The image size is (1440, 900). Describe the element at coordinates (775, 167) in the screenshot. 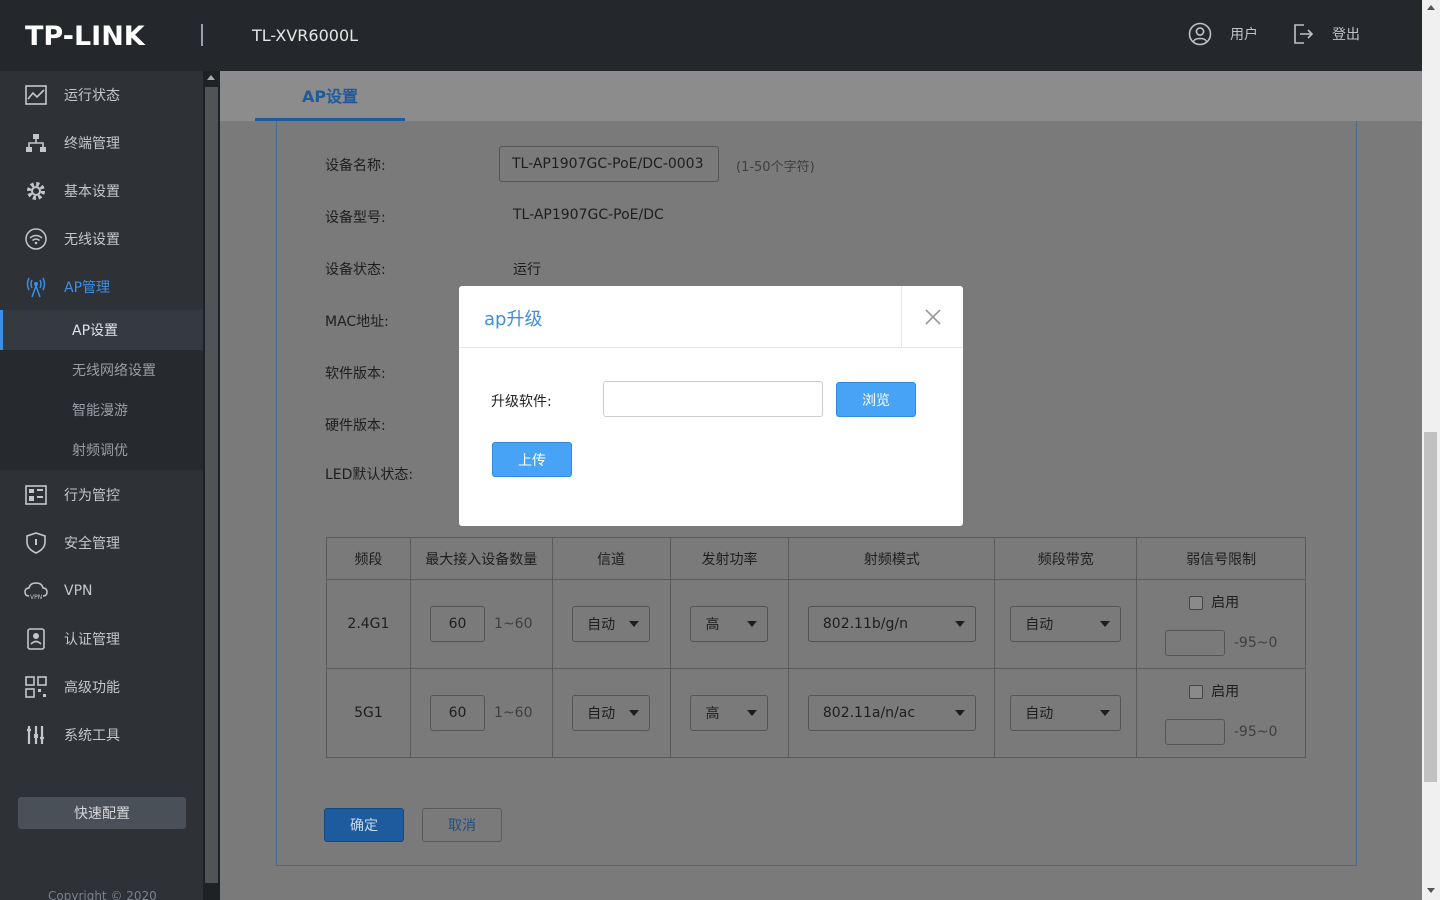

I see `device-name-hint: (1-50个字符)` at that location.